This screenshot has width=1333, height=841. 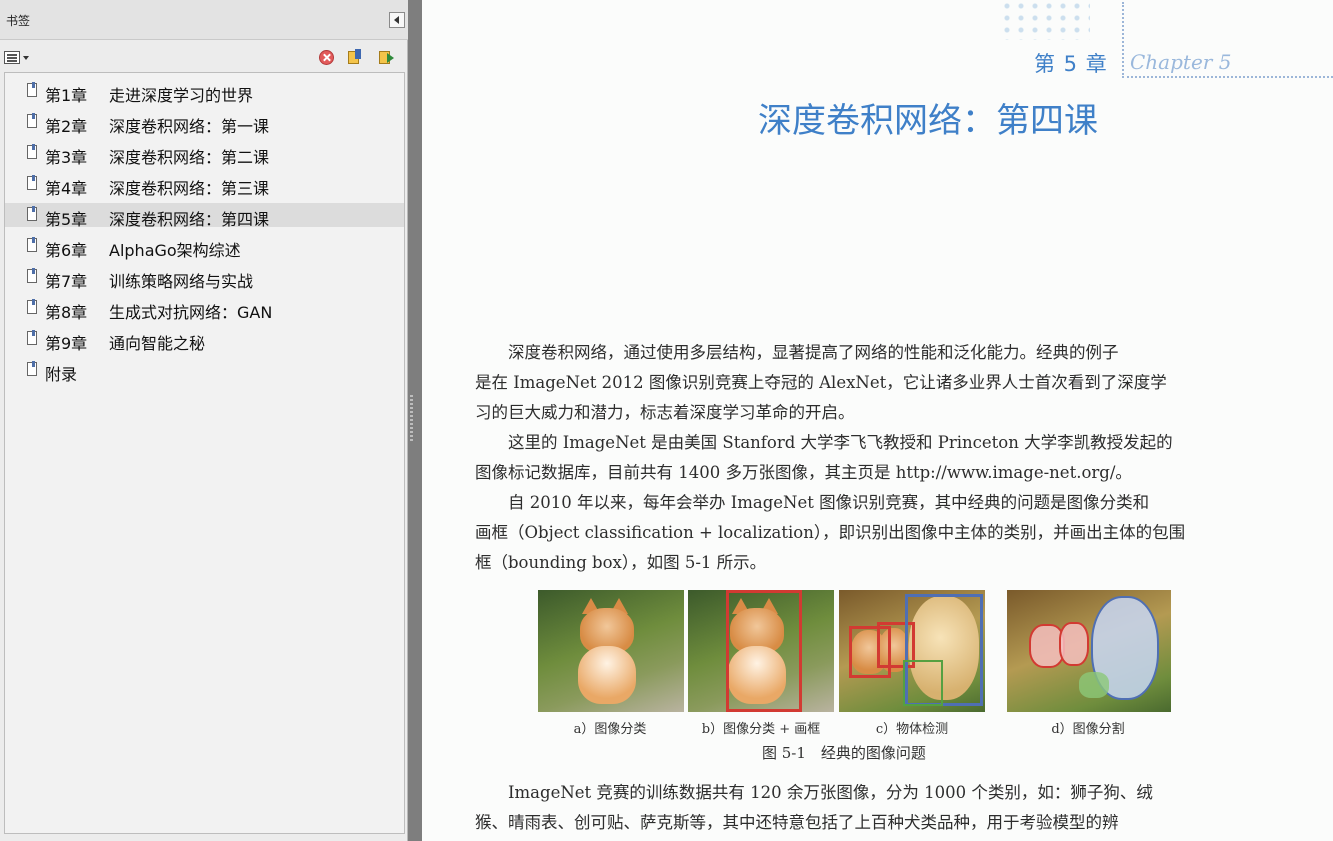 I want to click on bookmark-number: 第2章, so click(x=66, y=126).